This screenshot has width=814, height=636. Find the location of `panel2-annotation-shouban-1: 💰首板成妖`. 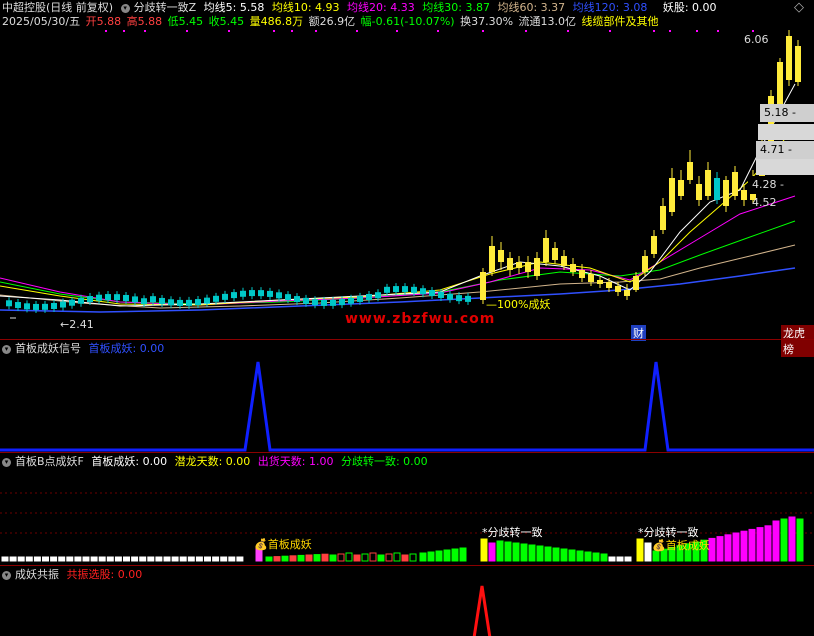

panel2-annotation-shouban-1: 💰首板成妖 is located at coordinates (283, 544).